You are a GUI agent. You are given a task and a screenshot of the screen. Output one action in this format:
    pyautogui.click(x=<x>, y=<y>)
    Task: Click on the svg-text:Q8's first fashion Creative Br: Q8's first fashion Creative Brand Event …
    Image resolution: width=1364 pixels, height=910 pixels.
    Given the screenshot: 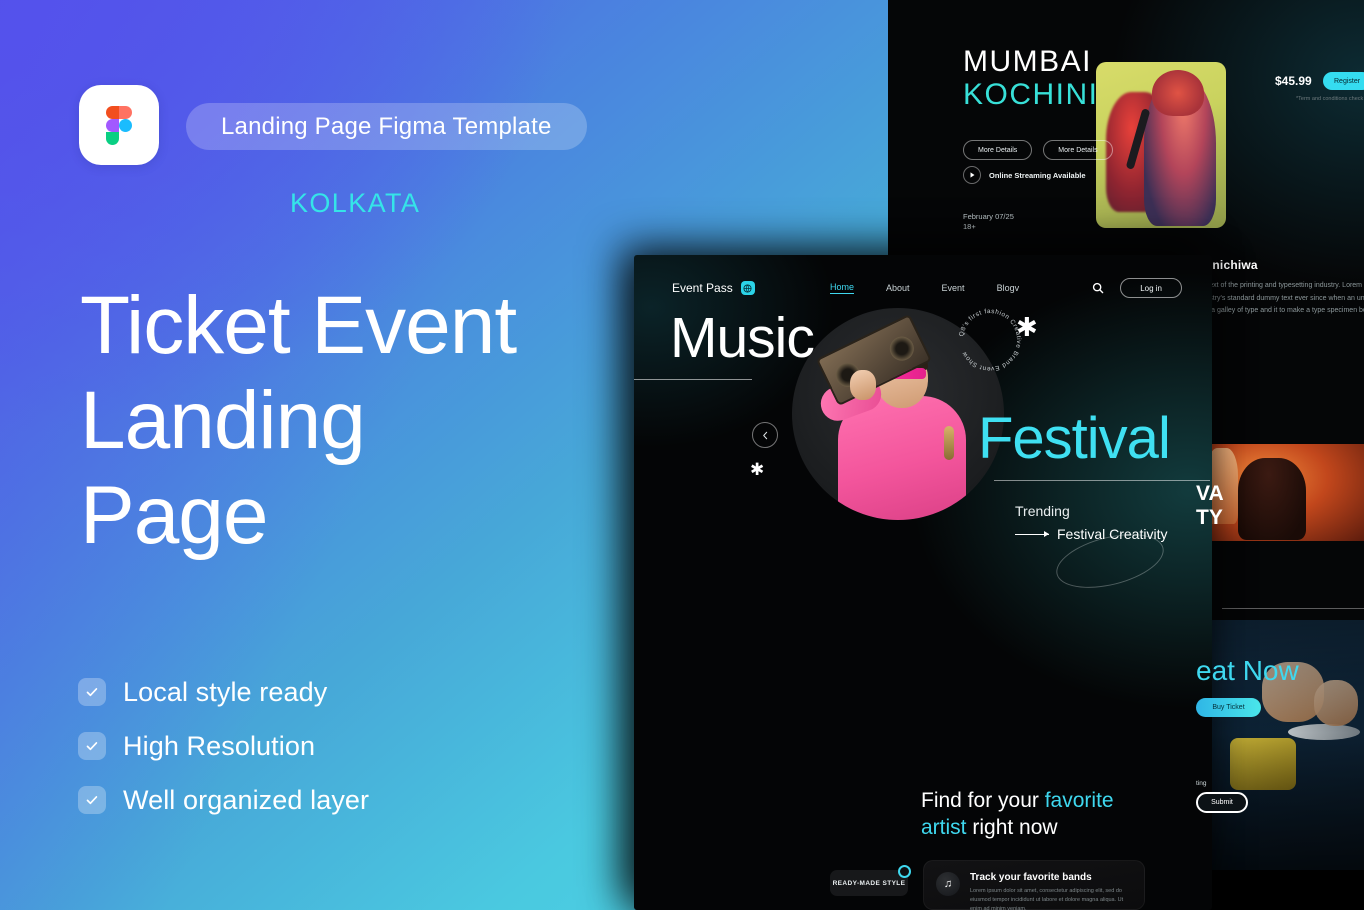 What is the action you would take?
    pyautogui.click(x=990, y=340)
    